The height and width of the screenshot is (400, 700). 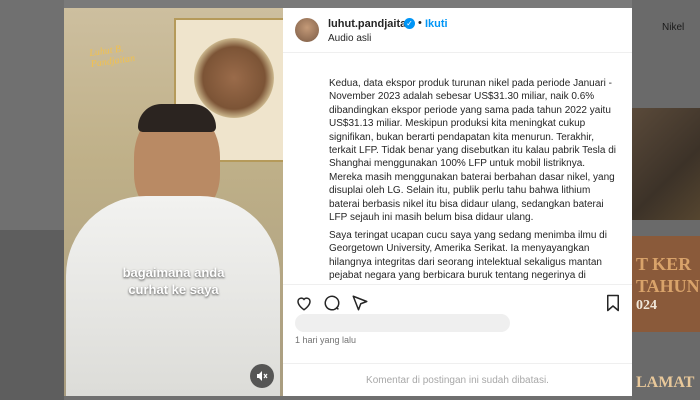 What do you see at coordinates (673, 27) in the screenshot?
I see `background-label: Nikel` at bounding box center [673, 27].